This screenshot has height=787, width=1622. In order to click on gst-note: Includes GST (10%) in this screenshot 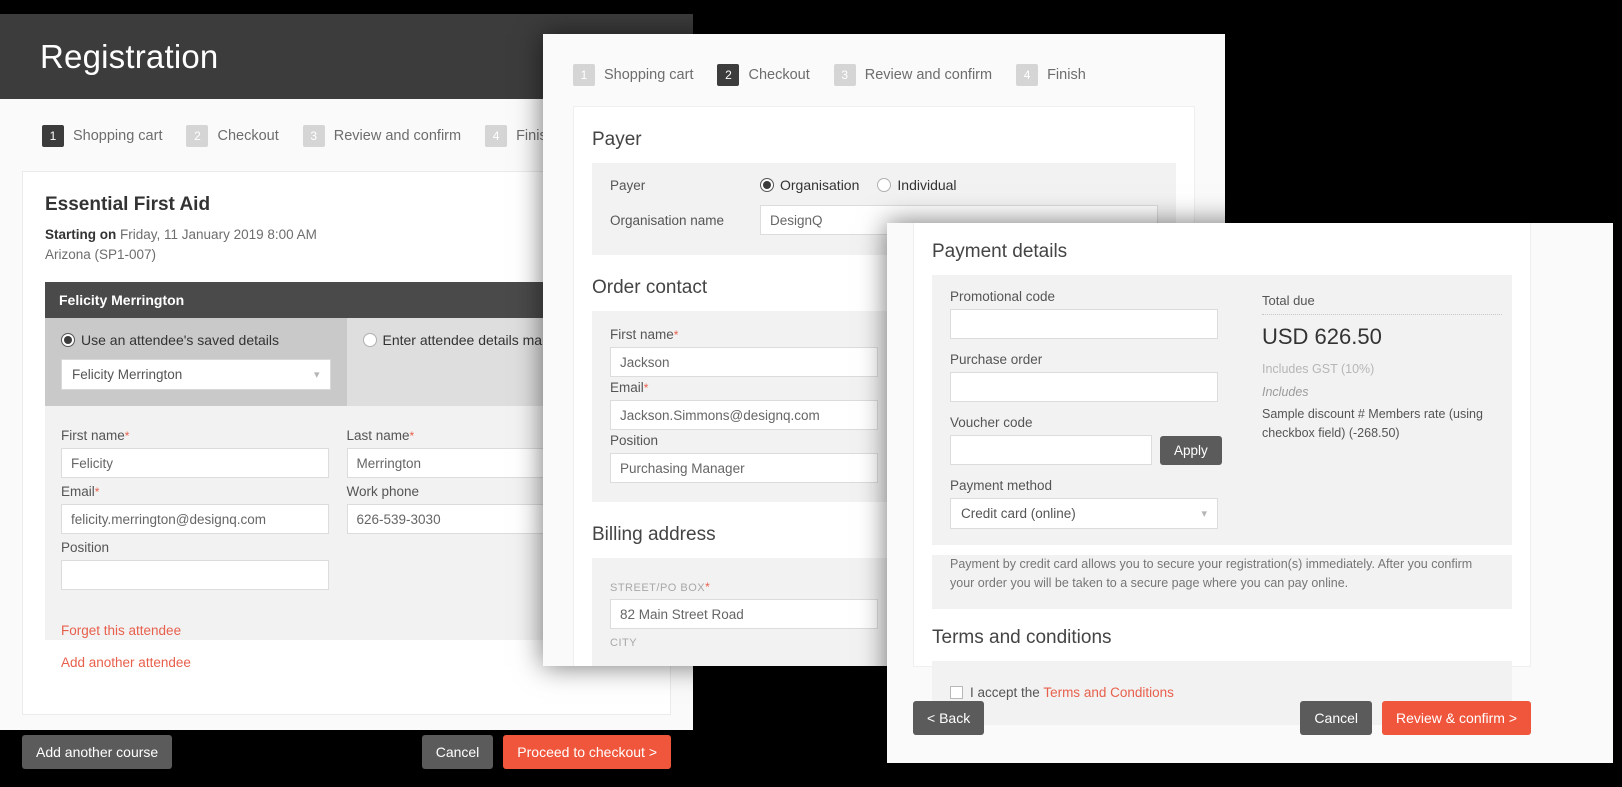, I will do `click(1318, 369)`.